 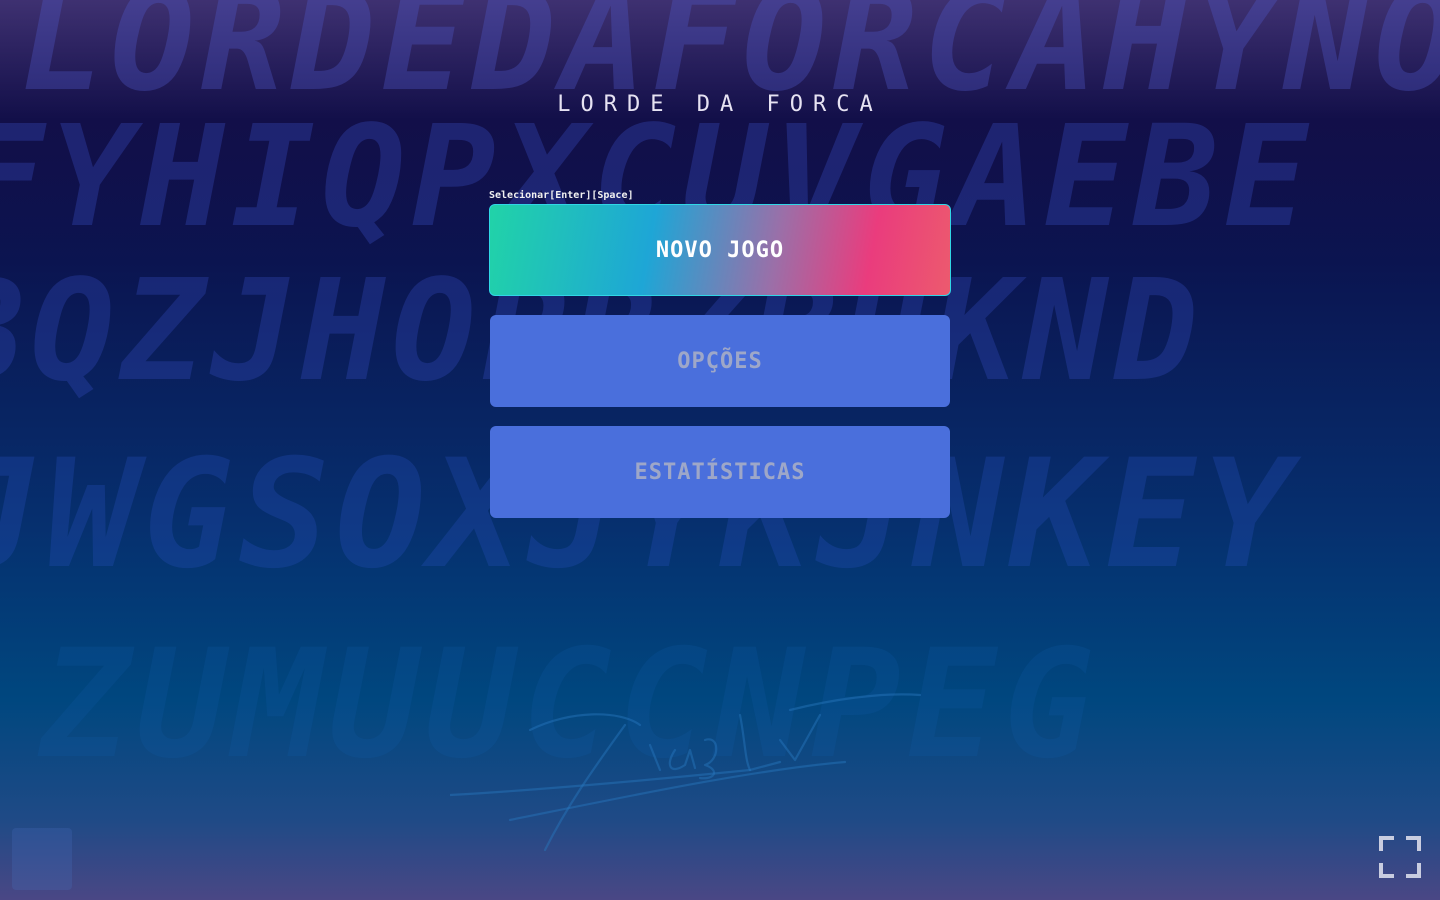 I want to click on options-button: OPÇÕES, so click(x=720, y=361).